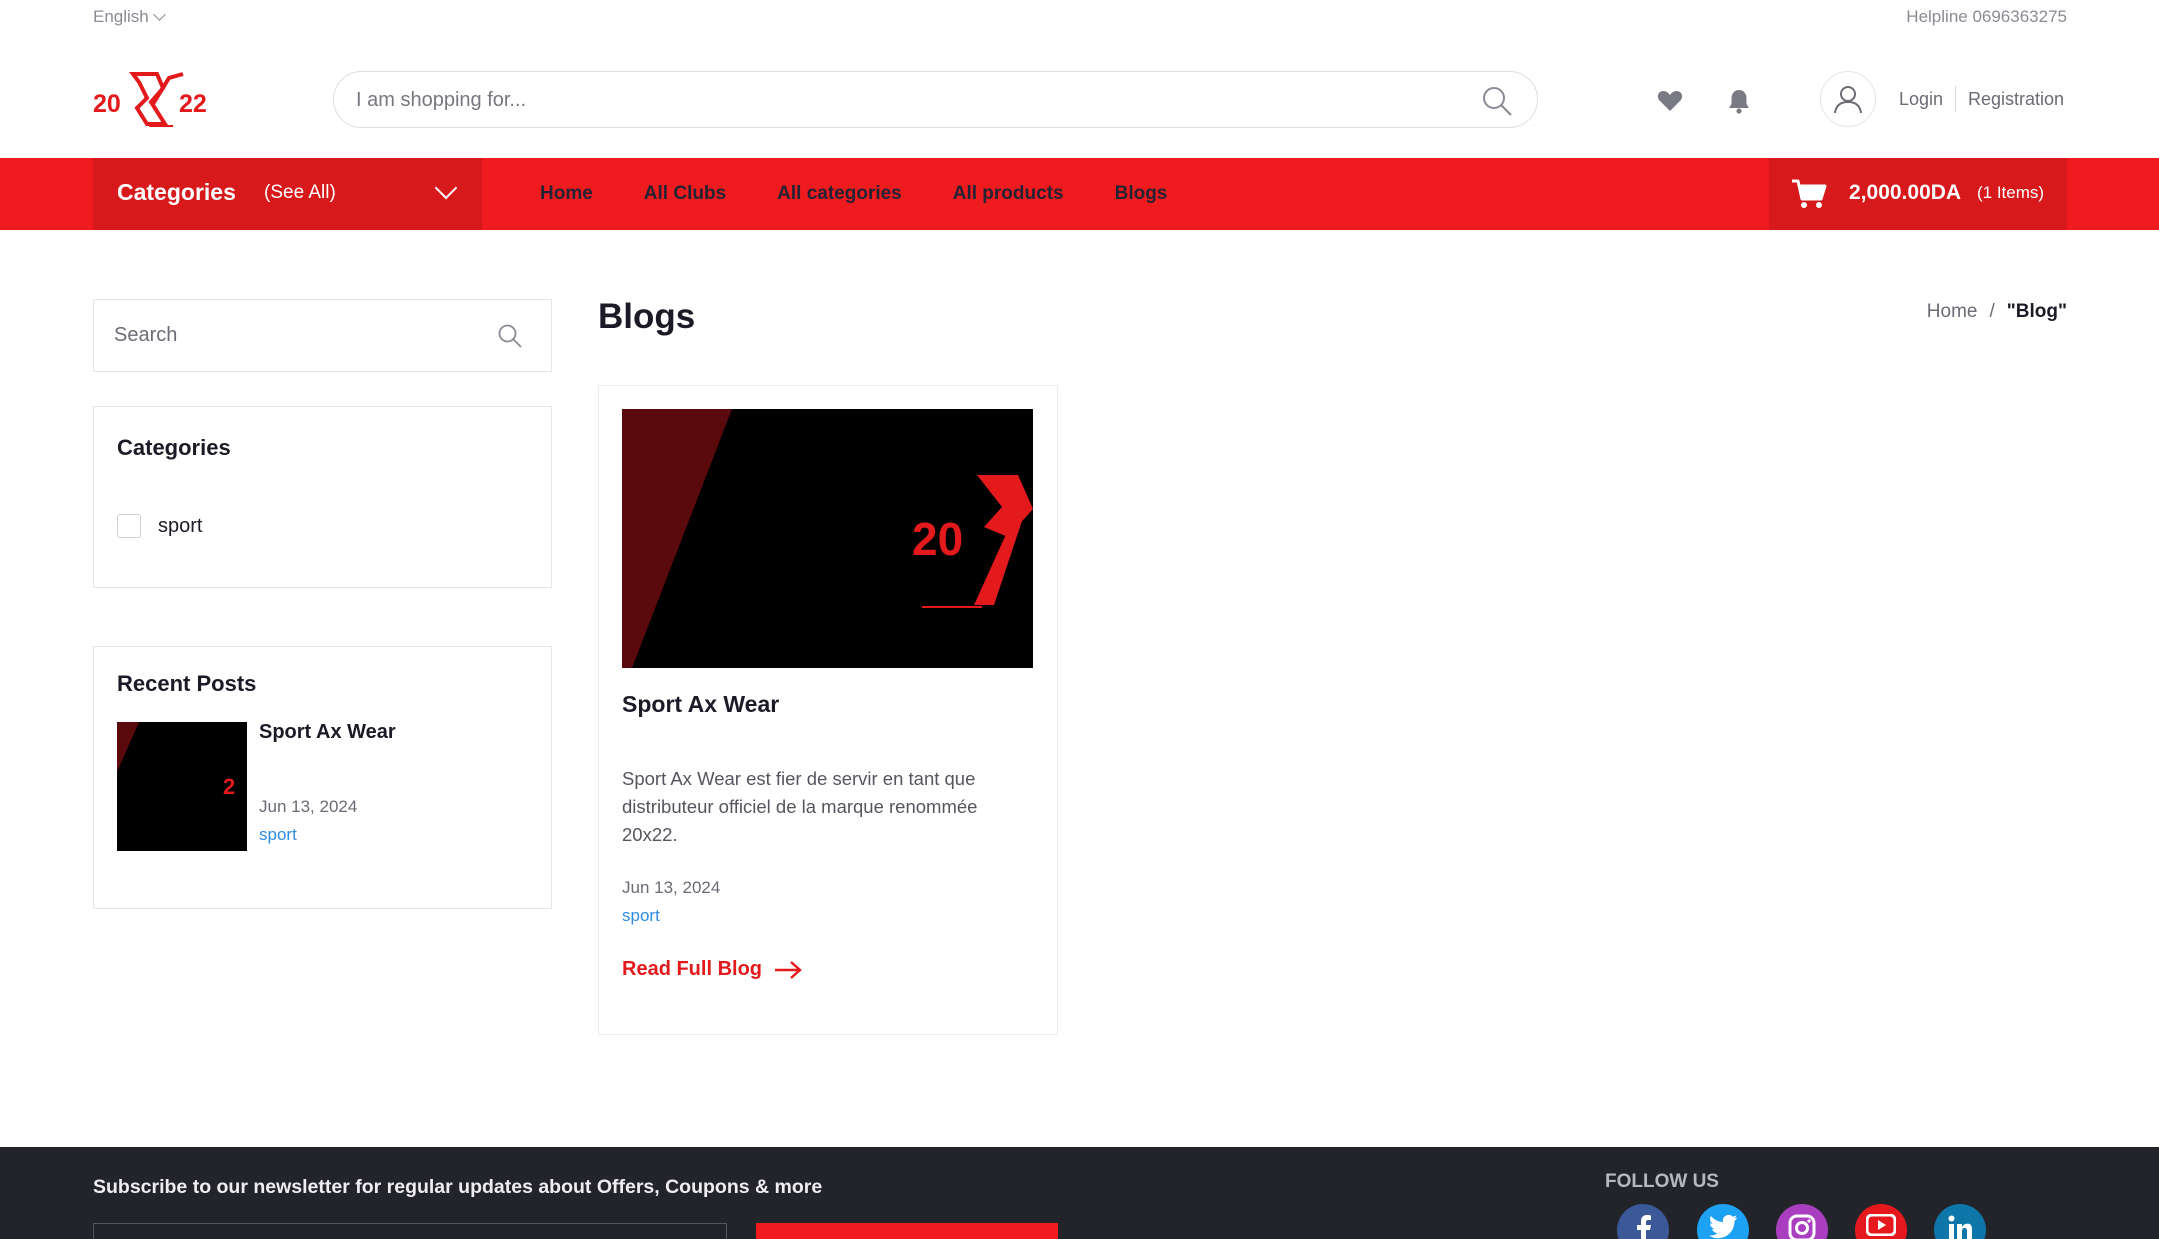 The height and width of the screenshot is (1239, 2159). I want to click on facebook-icon, so click(1643, 1221).